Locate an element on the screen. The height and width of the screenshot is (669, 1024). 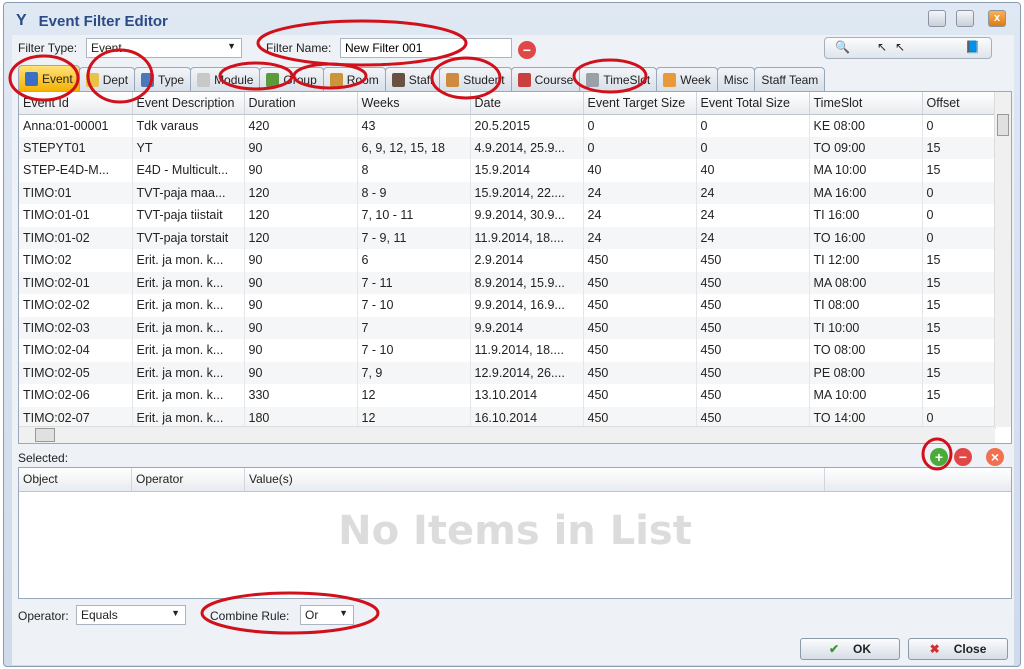
tab-dept: Dept is located at coordinates (107, 79).